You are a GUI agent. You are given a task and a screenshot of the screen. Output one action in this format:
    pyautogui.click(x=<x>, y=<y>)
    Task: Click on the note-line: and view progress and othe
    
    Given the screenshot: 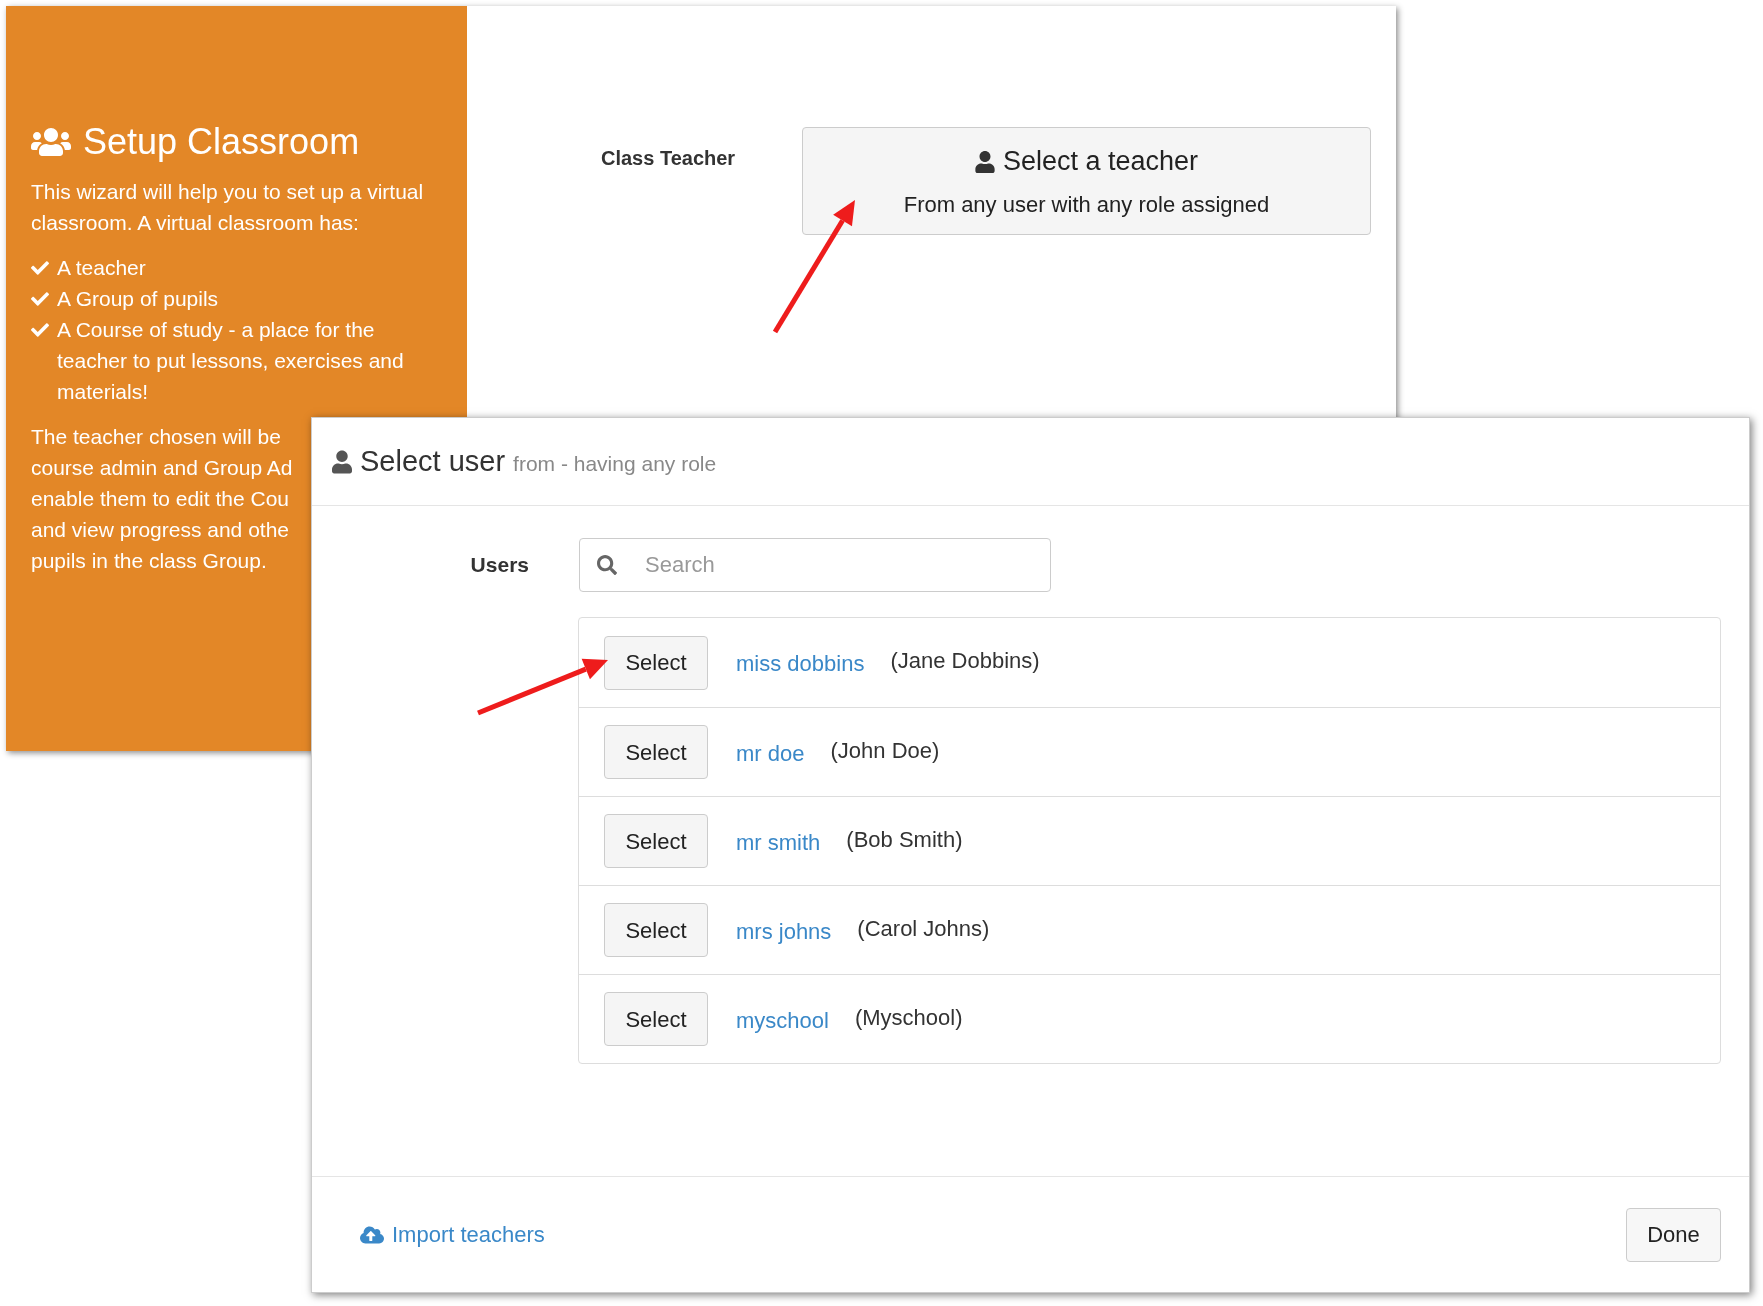 What is the action you would take?
    pyautogui.click(x=160, y=530)
    